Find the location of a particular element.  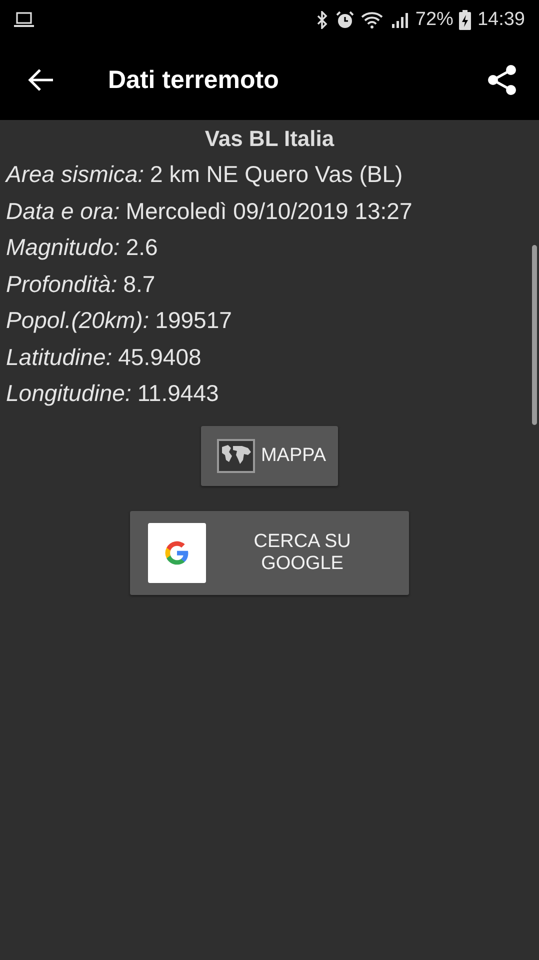

field-label: Latitudine: is located at coordinates (59, 357).